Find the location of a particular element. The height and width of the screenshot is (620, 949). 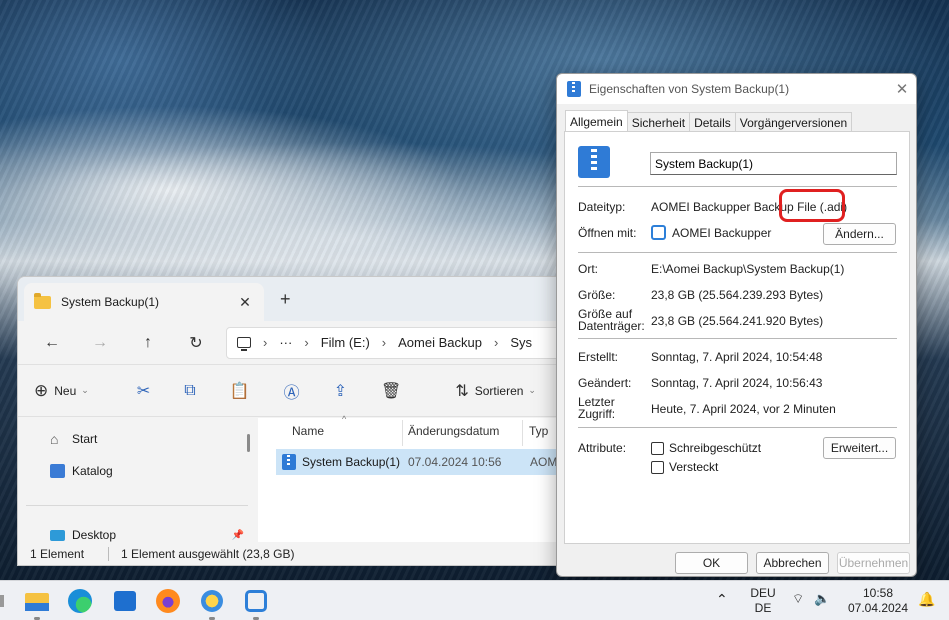

sidebar-item-katalog: Katalog is located at coordinates (81, 471).